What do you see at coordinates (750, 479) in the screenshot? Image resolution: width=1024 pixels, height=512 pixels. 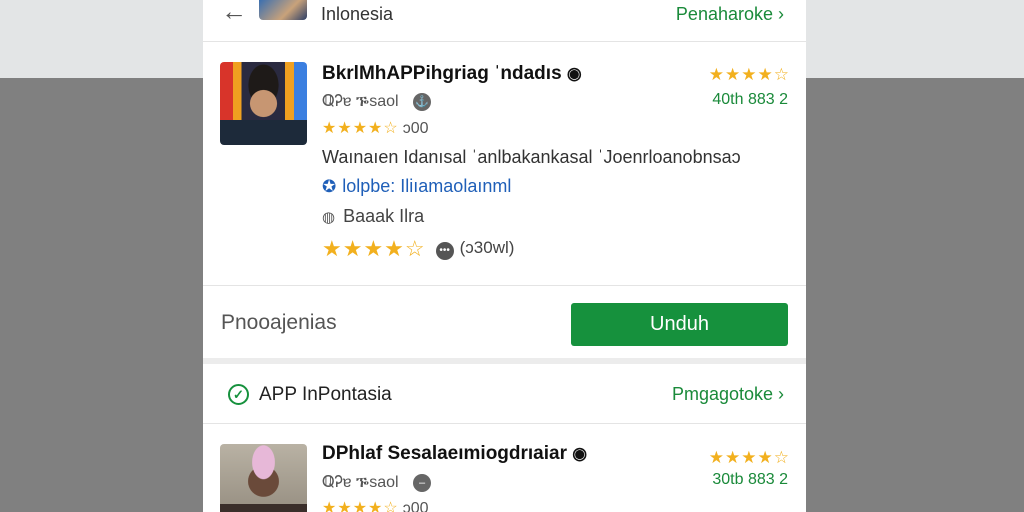 I see `side-count: 30tb 883 2` at bounding box center [750, 479].